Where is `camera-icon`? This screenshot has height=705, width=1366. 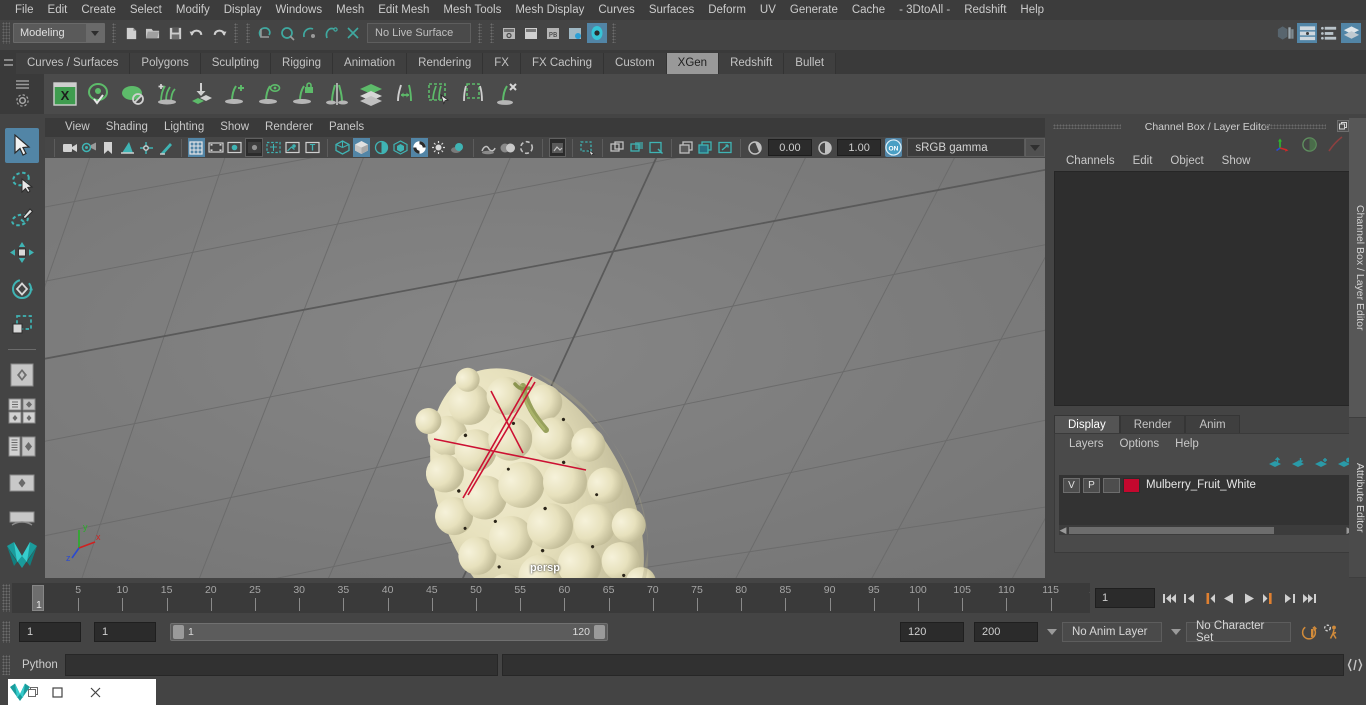
camera-icon is located at coordinates (69, 147).